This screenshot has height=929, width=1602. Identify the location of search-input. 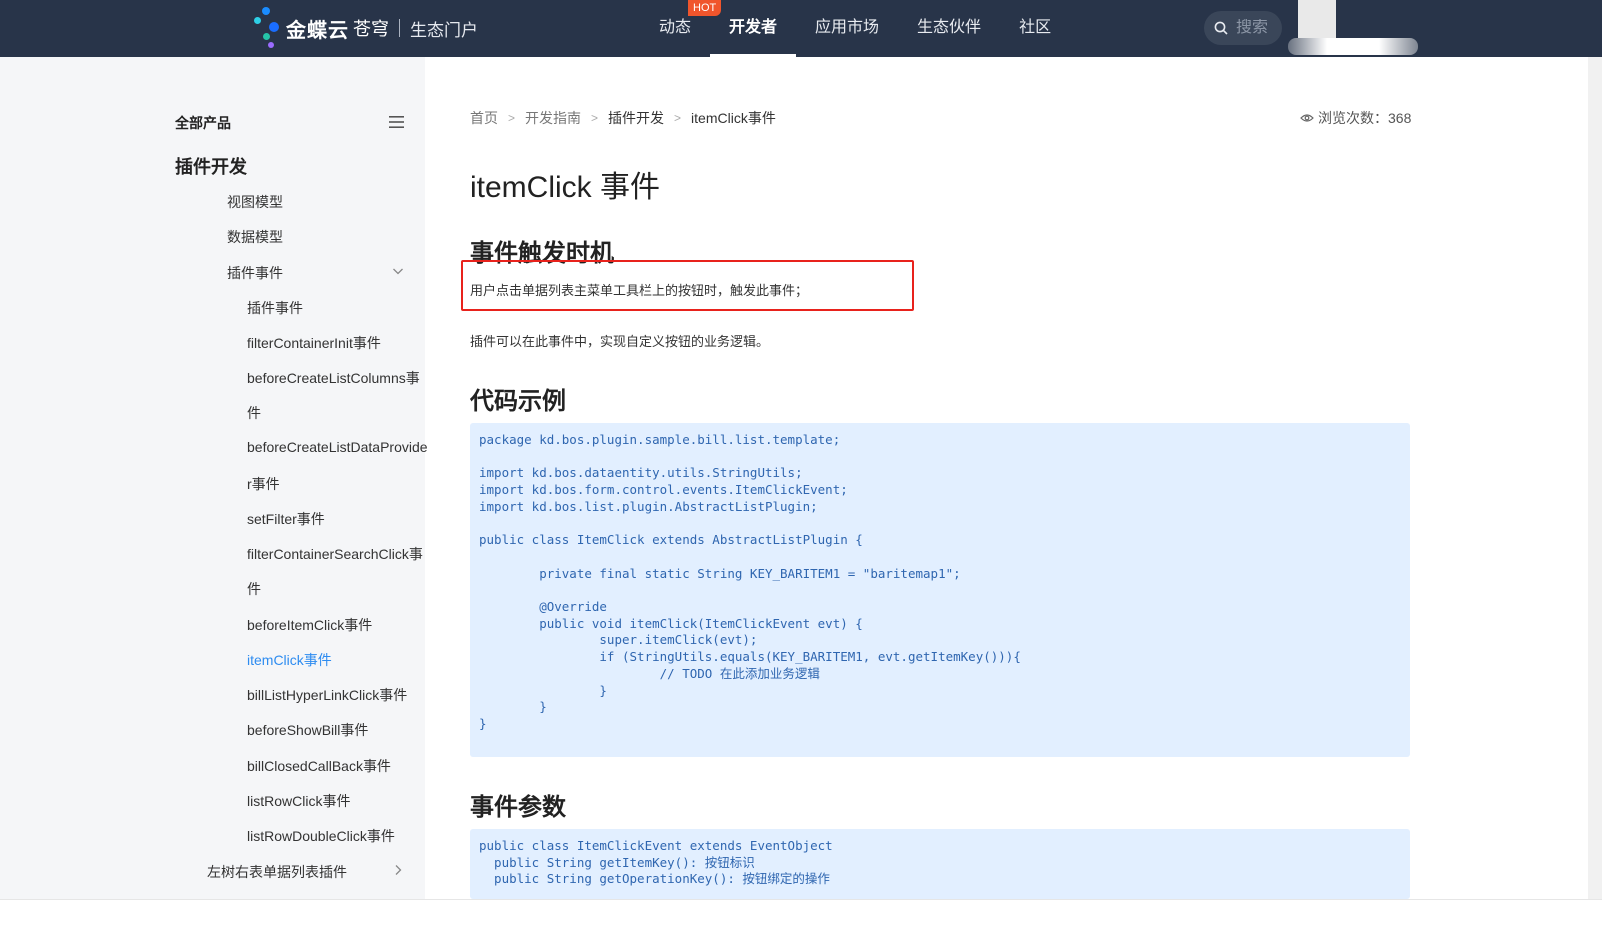
(1258, 28).